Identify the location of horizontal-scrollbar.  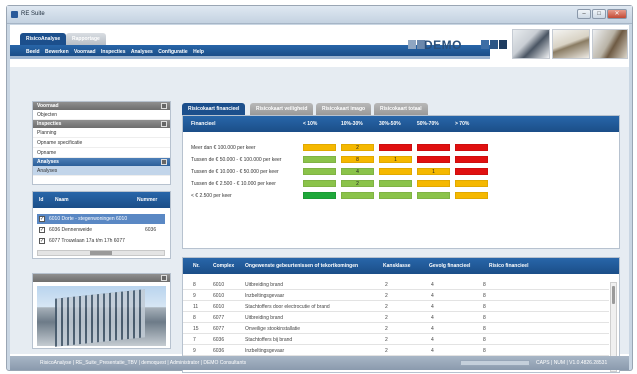
(101, 253).